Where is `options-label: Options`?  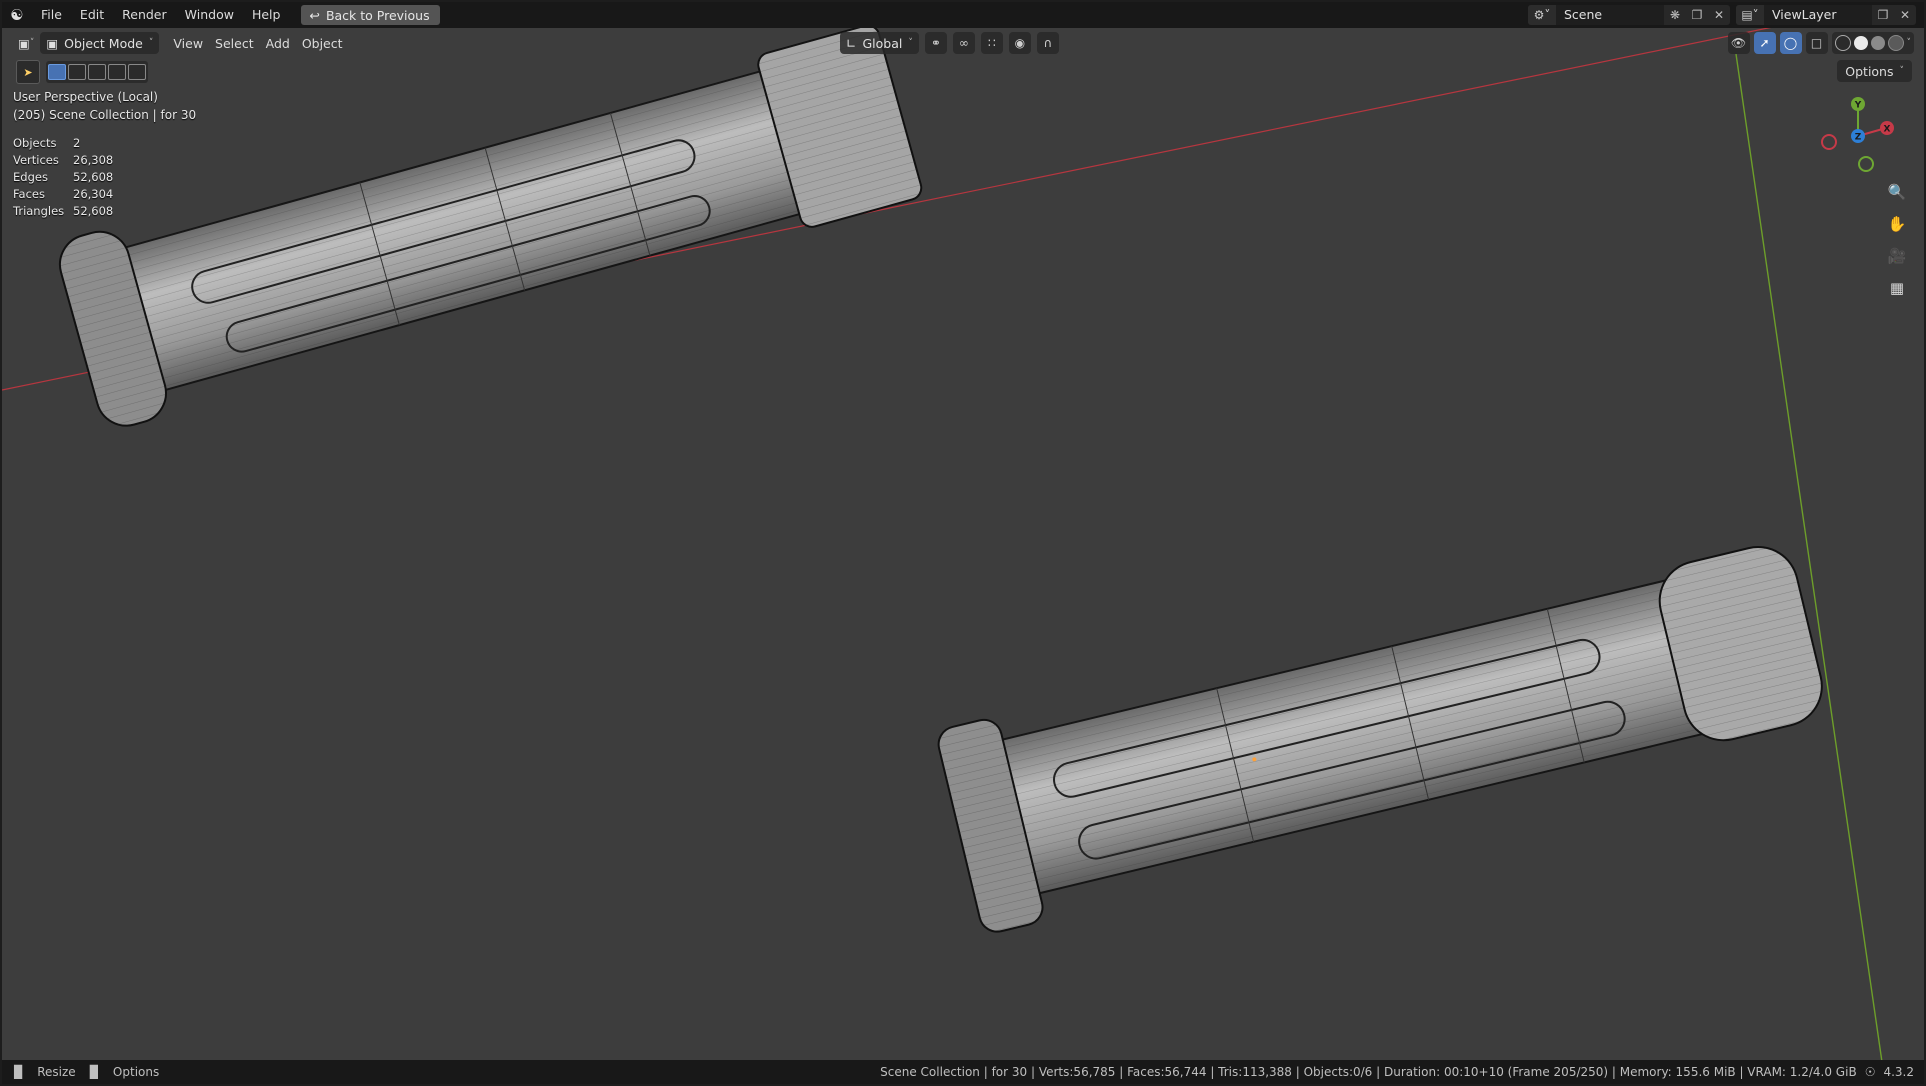 options-label: Options is located at coordinates (1869, 71).